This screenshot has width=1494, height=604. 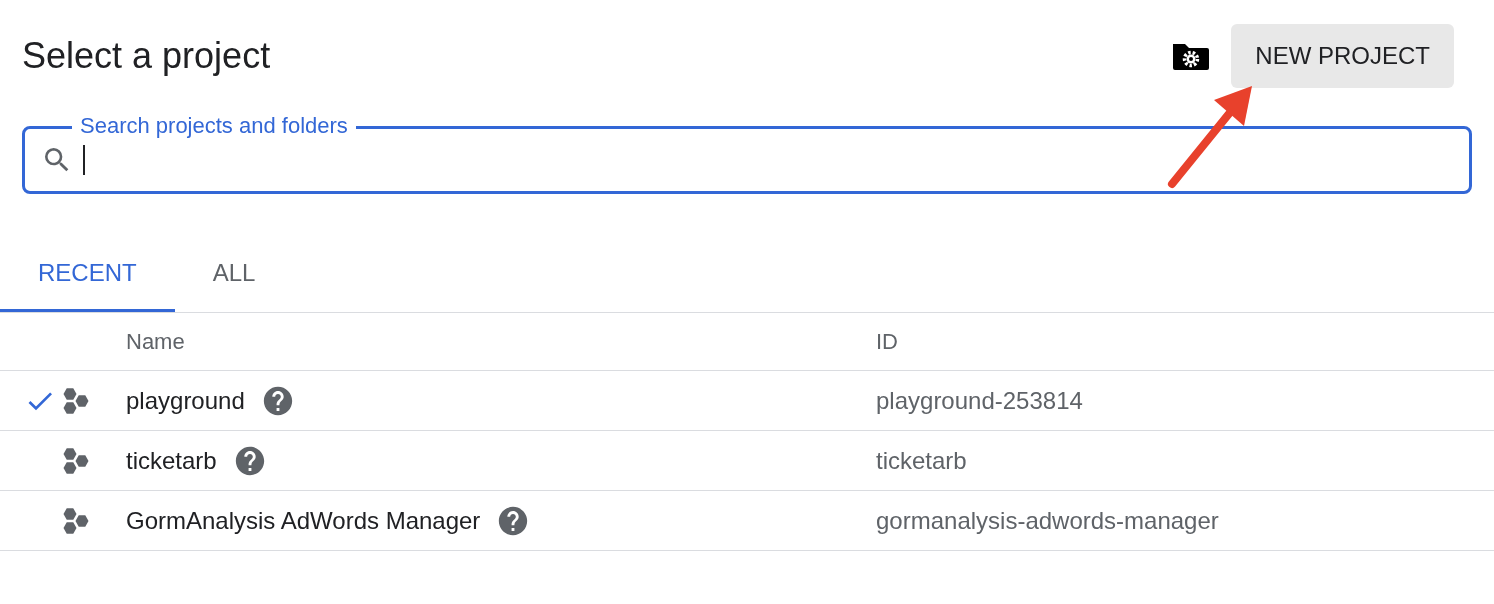 I want to click on project-id: playground-253814, so click(x=980, y=400).